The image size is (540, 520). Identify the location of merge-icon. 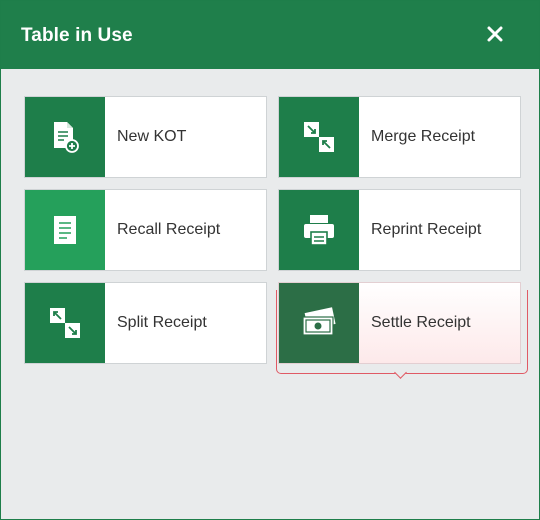
(319, 137).